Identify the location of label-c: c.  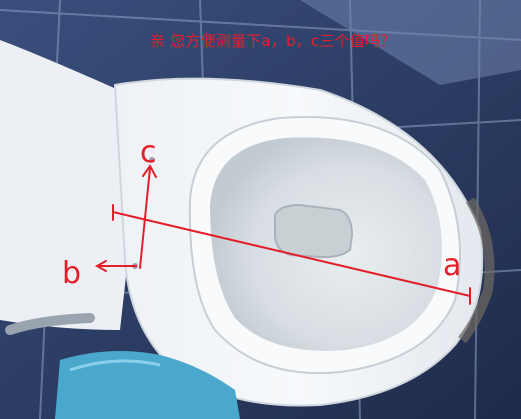
(148, 152).